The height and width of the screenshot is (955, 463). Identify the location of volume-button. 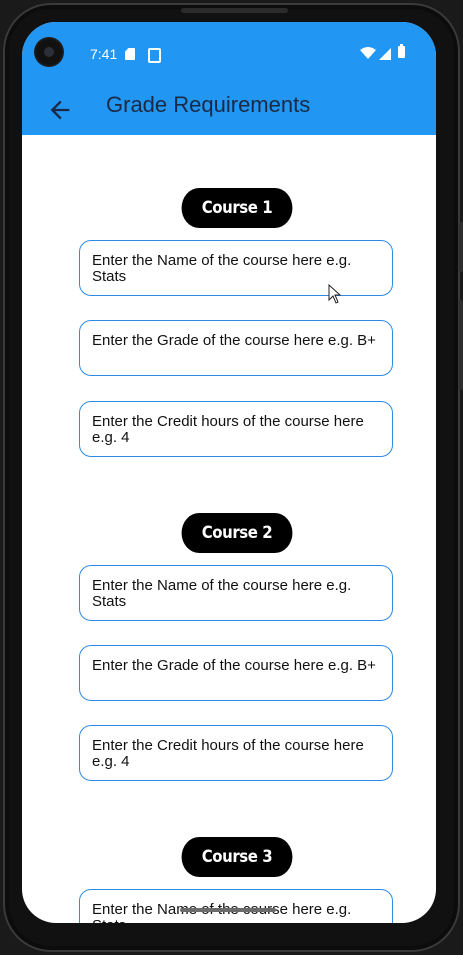
(461, 345).